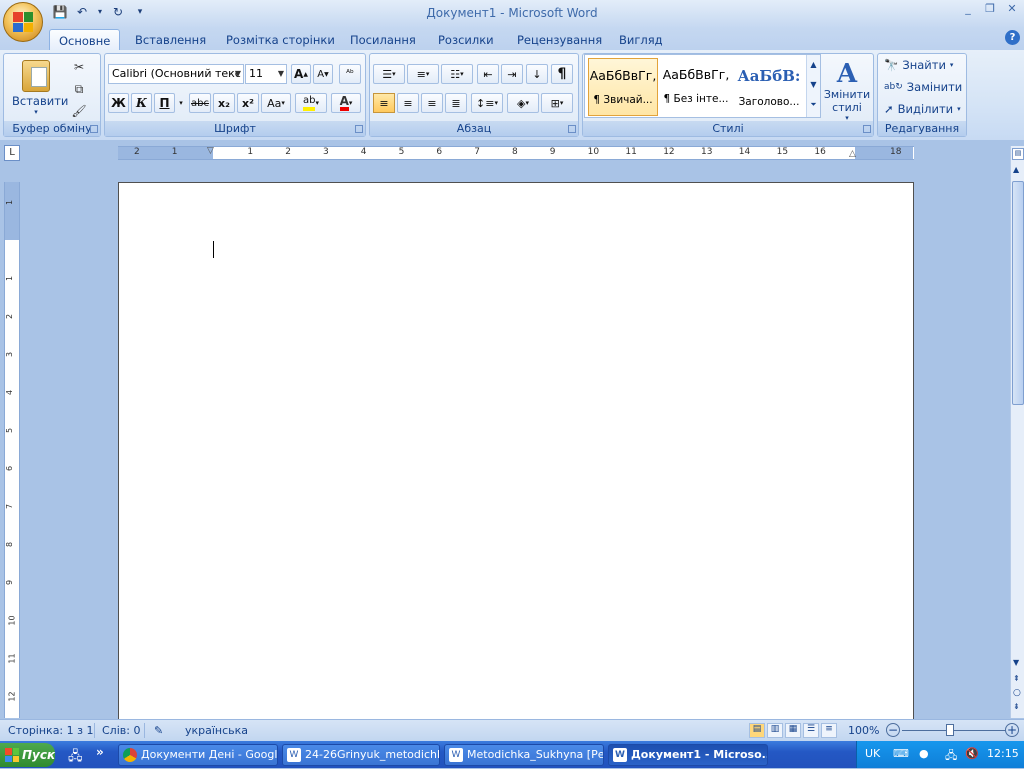  What do you see at coordinates (918, 65) in the screenshot?
I see `find-button: 🔭 Знайти ▾` at bounding box center [918, 65].